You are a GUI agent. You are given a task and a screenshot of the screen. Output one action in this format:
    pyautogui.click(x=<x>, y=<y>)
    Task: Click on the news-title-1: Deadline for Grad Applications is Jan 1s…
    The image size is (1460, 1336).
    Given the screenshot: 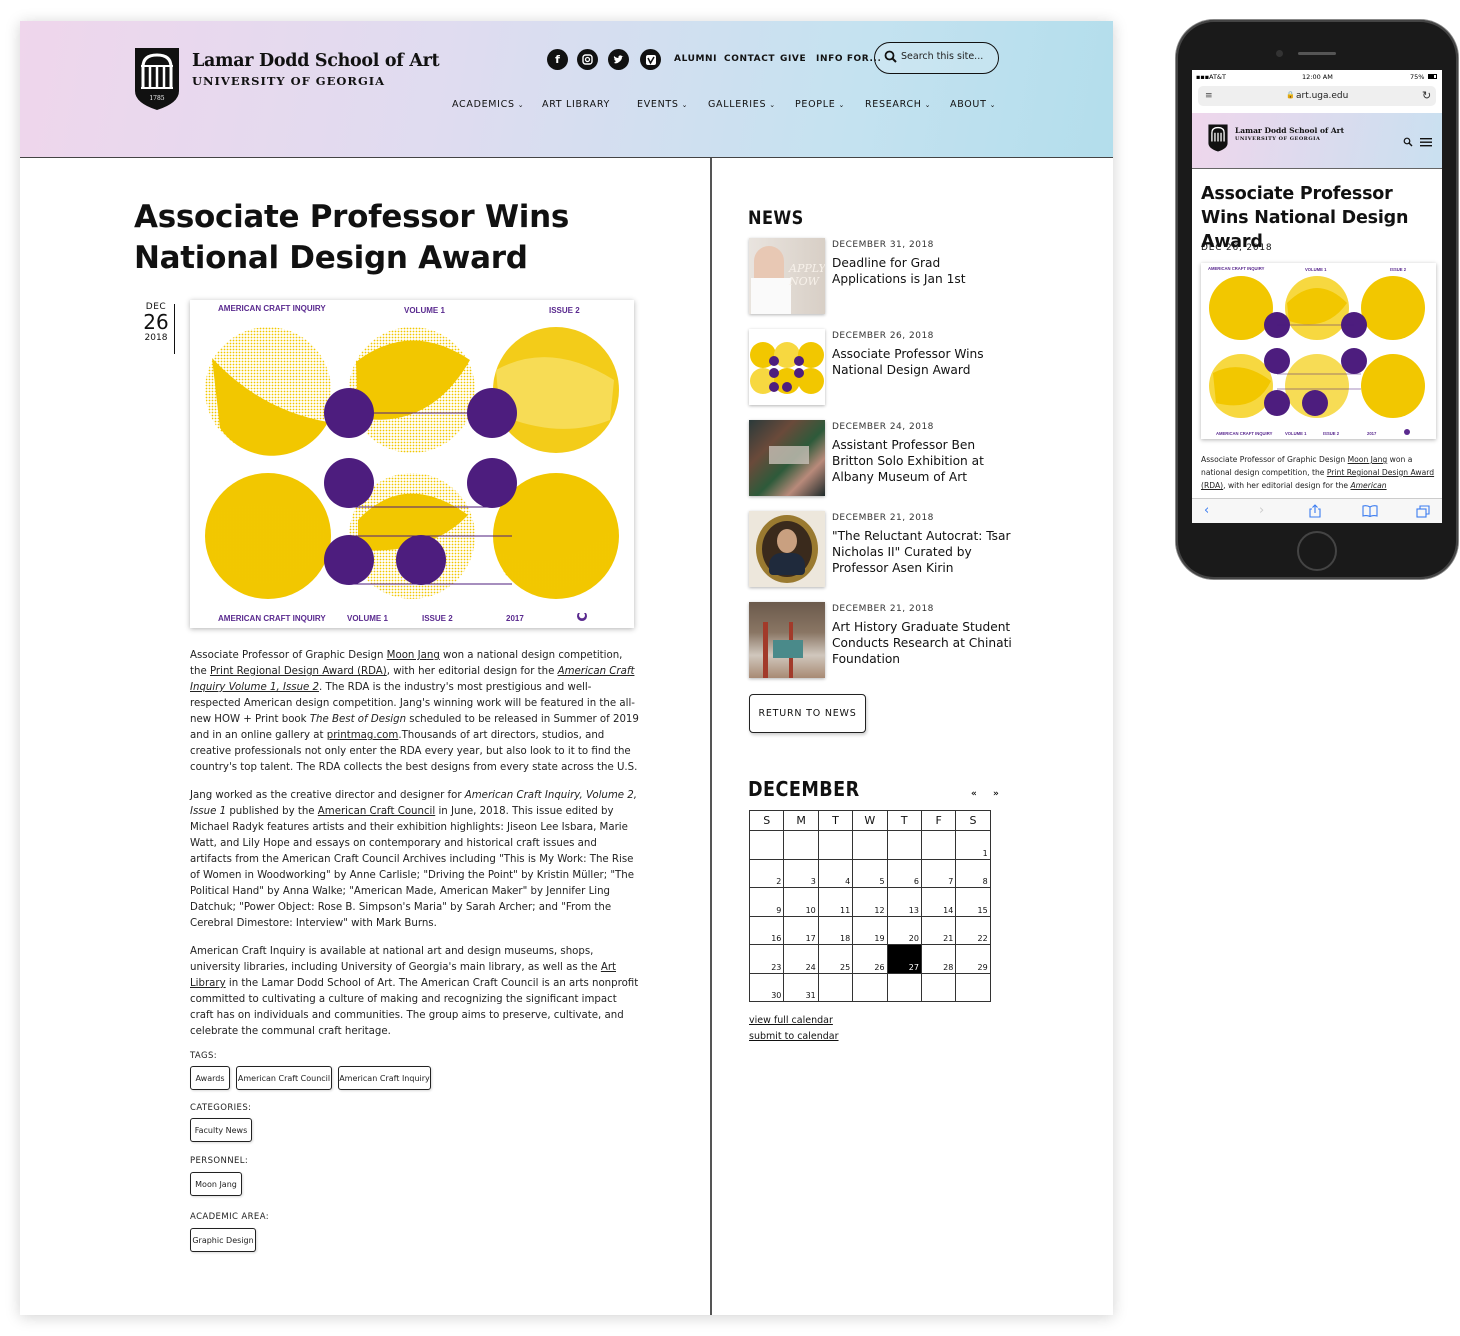 What is the action you would take?
    pyautogui.click(x=922, y=271)
    